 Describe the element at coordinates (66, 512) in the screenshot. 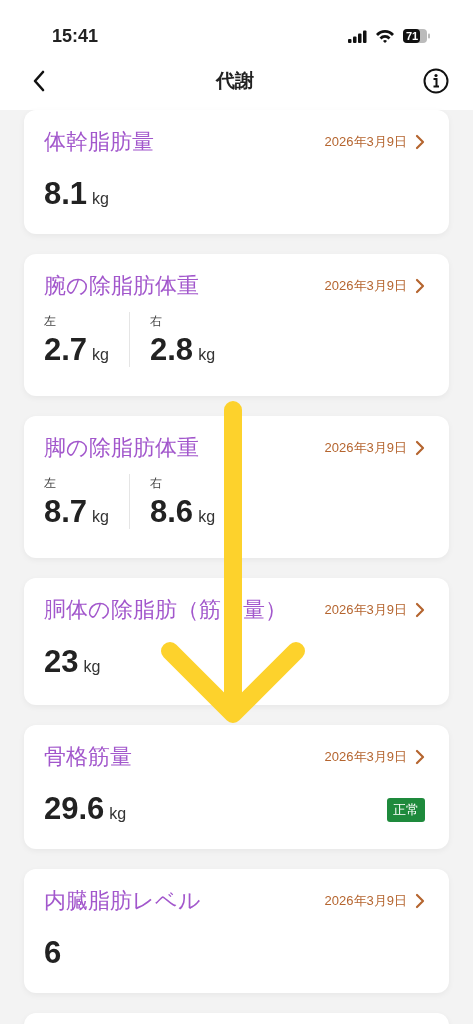

I see `value-text: 8.7` at that location.